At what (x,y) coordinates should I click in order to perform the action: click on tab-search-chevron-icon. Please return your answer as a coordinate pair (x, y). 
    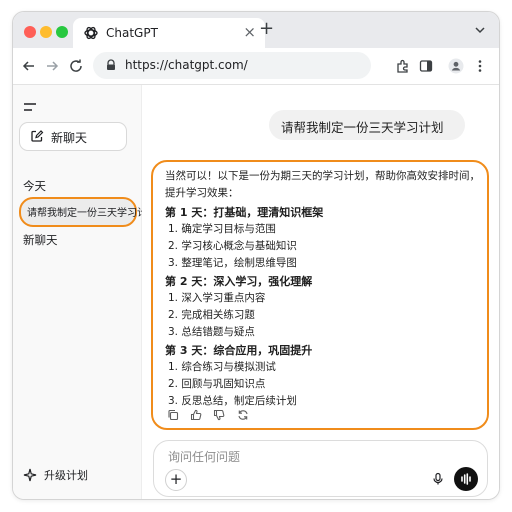
    Looking at the image, I should click on (480, 30).